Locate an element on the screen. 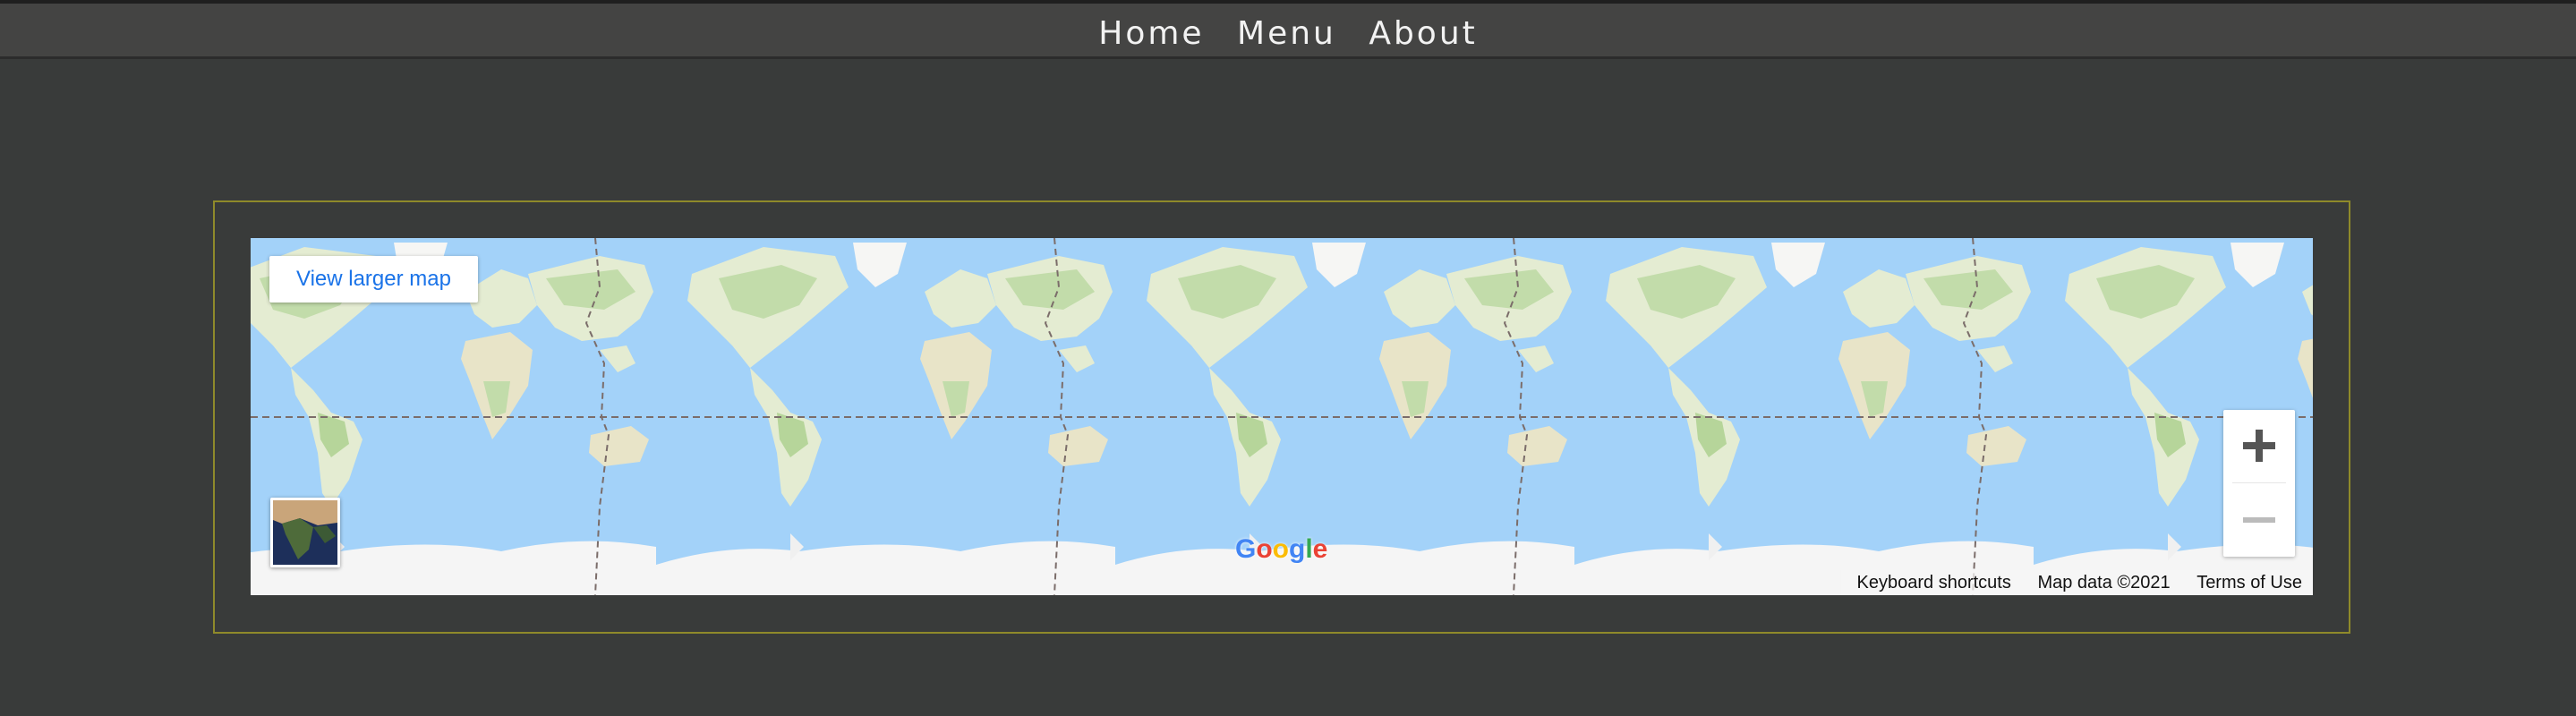  view-larger-map-link: View larger map is located at coordinates (373, 279).